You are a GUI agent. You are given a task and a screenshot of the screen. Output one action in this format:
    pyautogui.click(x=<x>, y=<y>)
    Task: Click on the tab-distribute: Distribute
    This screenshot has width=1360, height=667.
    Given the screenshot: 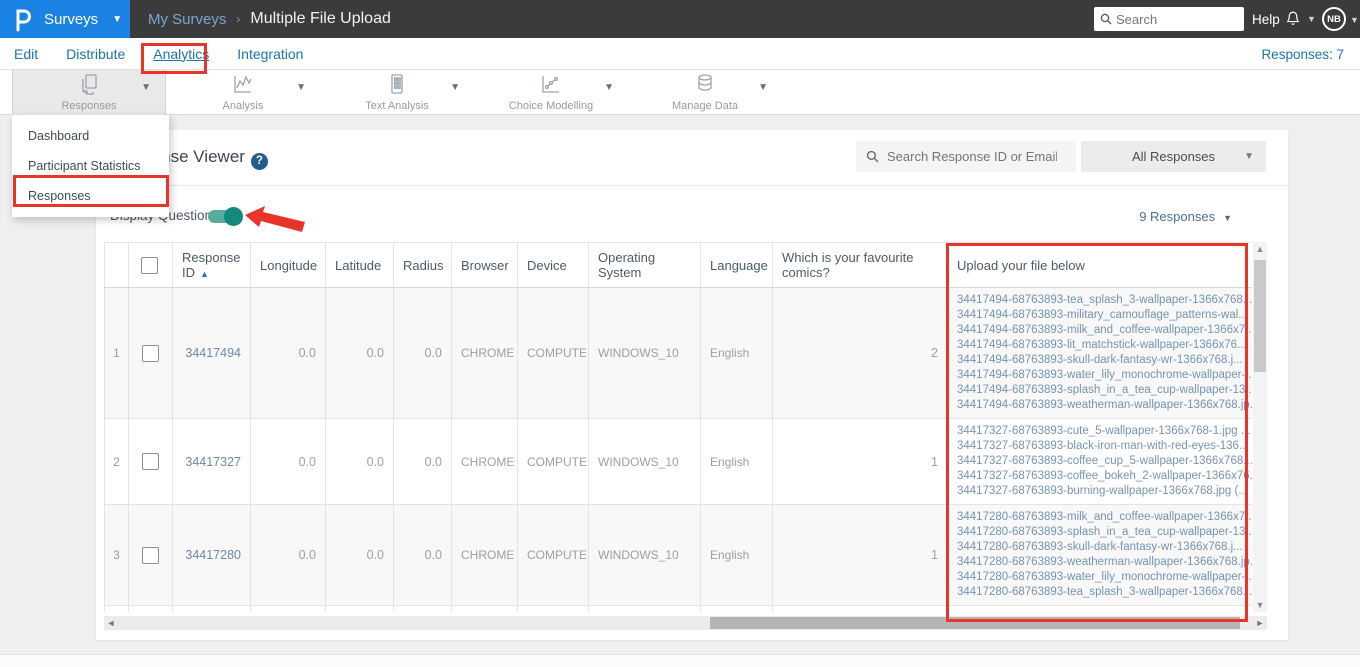 What is the action you would take?
    pyautogui.click(x=95, y=54)
    